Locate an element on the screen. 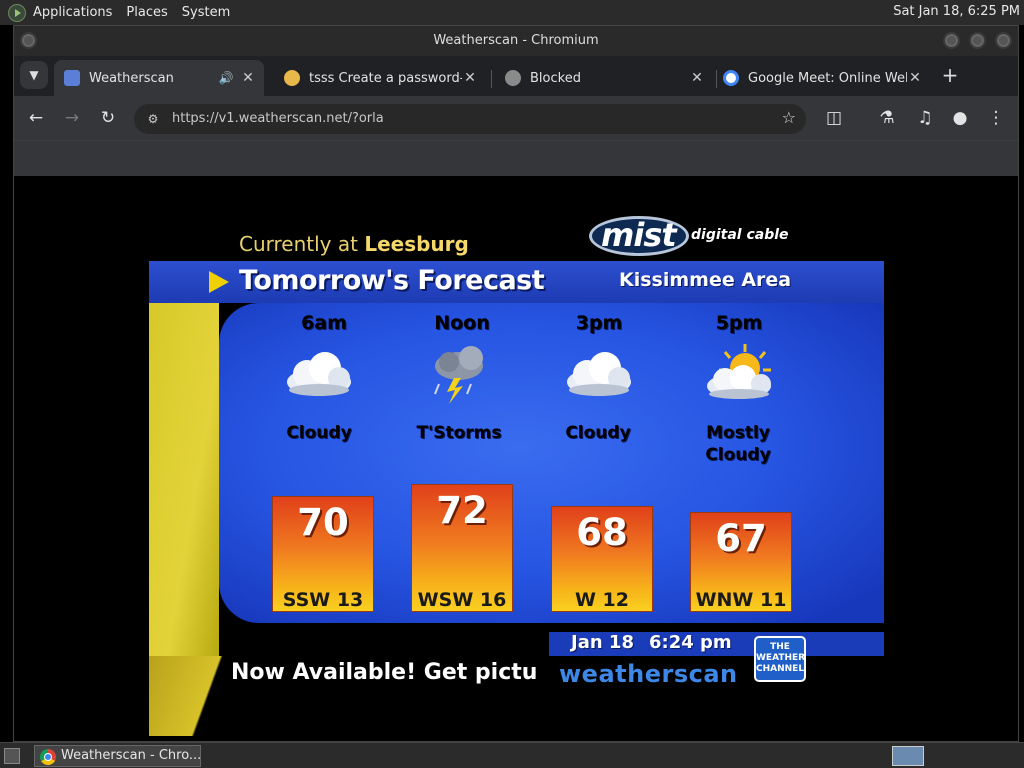 This screenshot has height=768, width=1024. chrome-menu-button: ⋮ is located at coordinates (996, 118).